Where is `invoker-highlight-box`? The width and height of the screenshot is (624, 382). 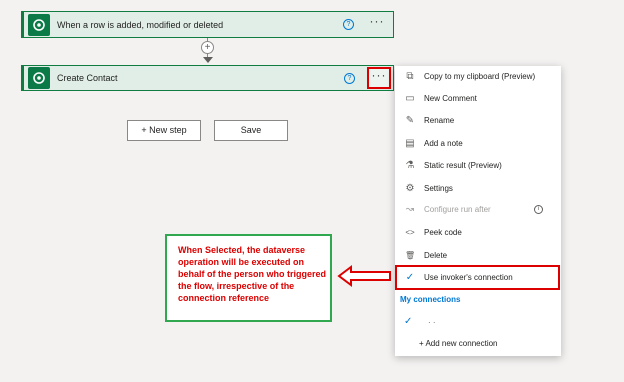
invoker-highlight-box is located at coordinates (477, 277).